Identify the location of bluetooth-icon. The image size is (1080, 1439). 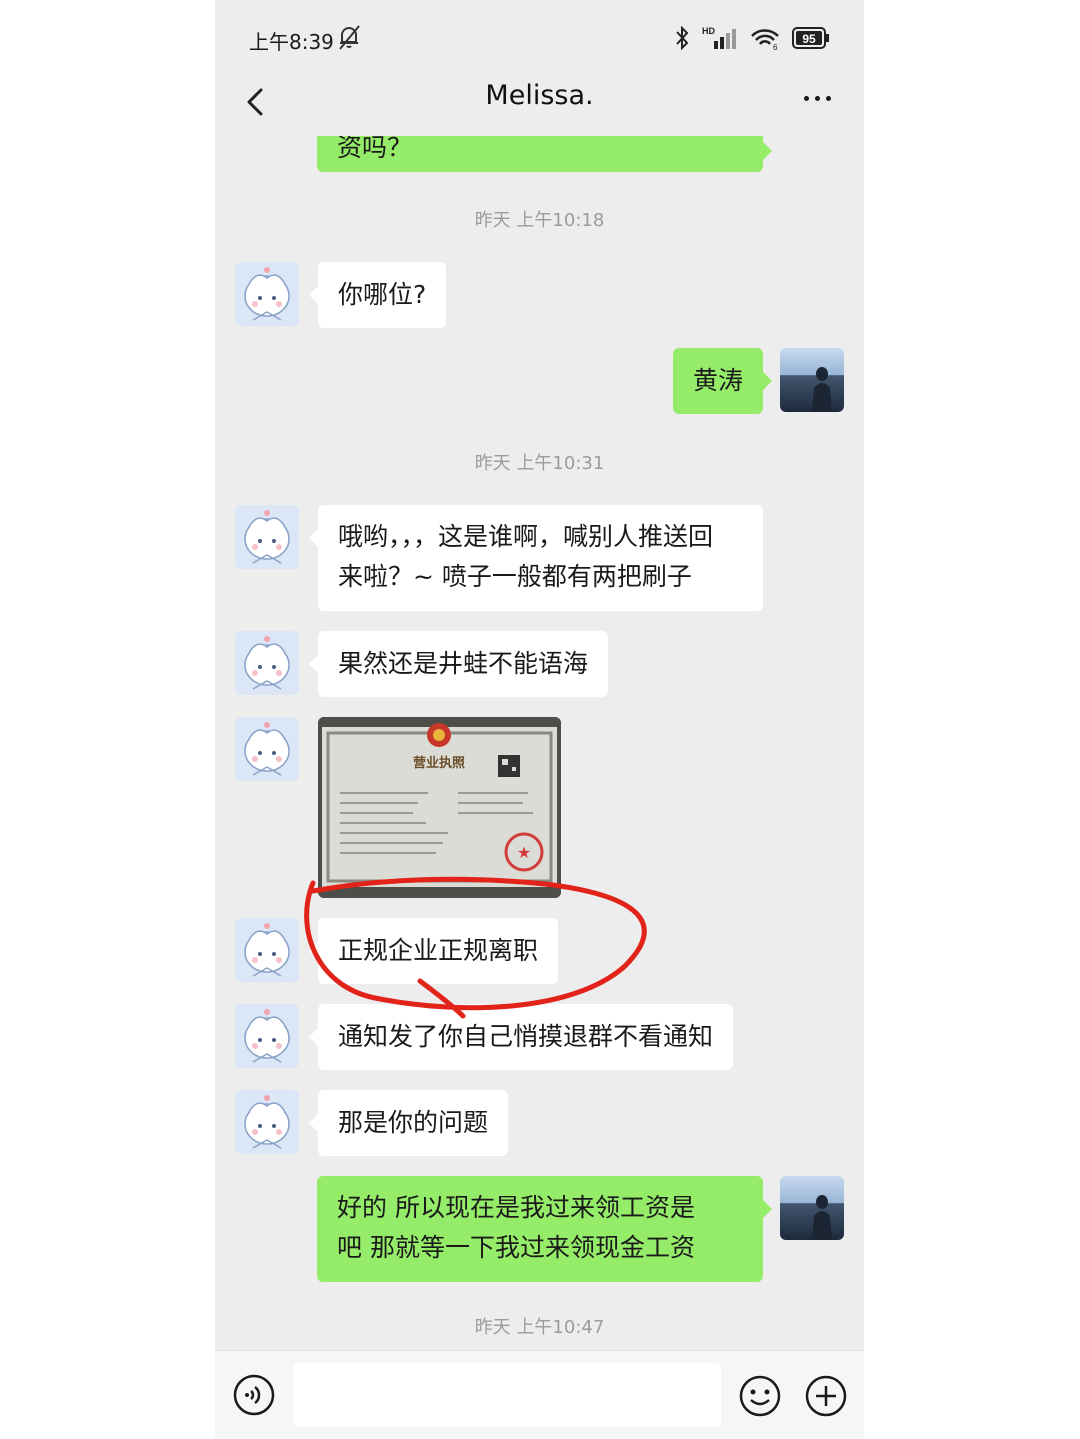
(682, 38).